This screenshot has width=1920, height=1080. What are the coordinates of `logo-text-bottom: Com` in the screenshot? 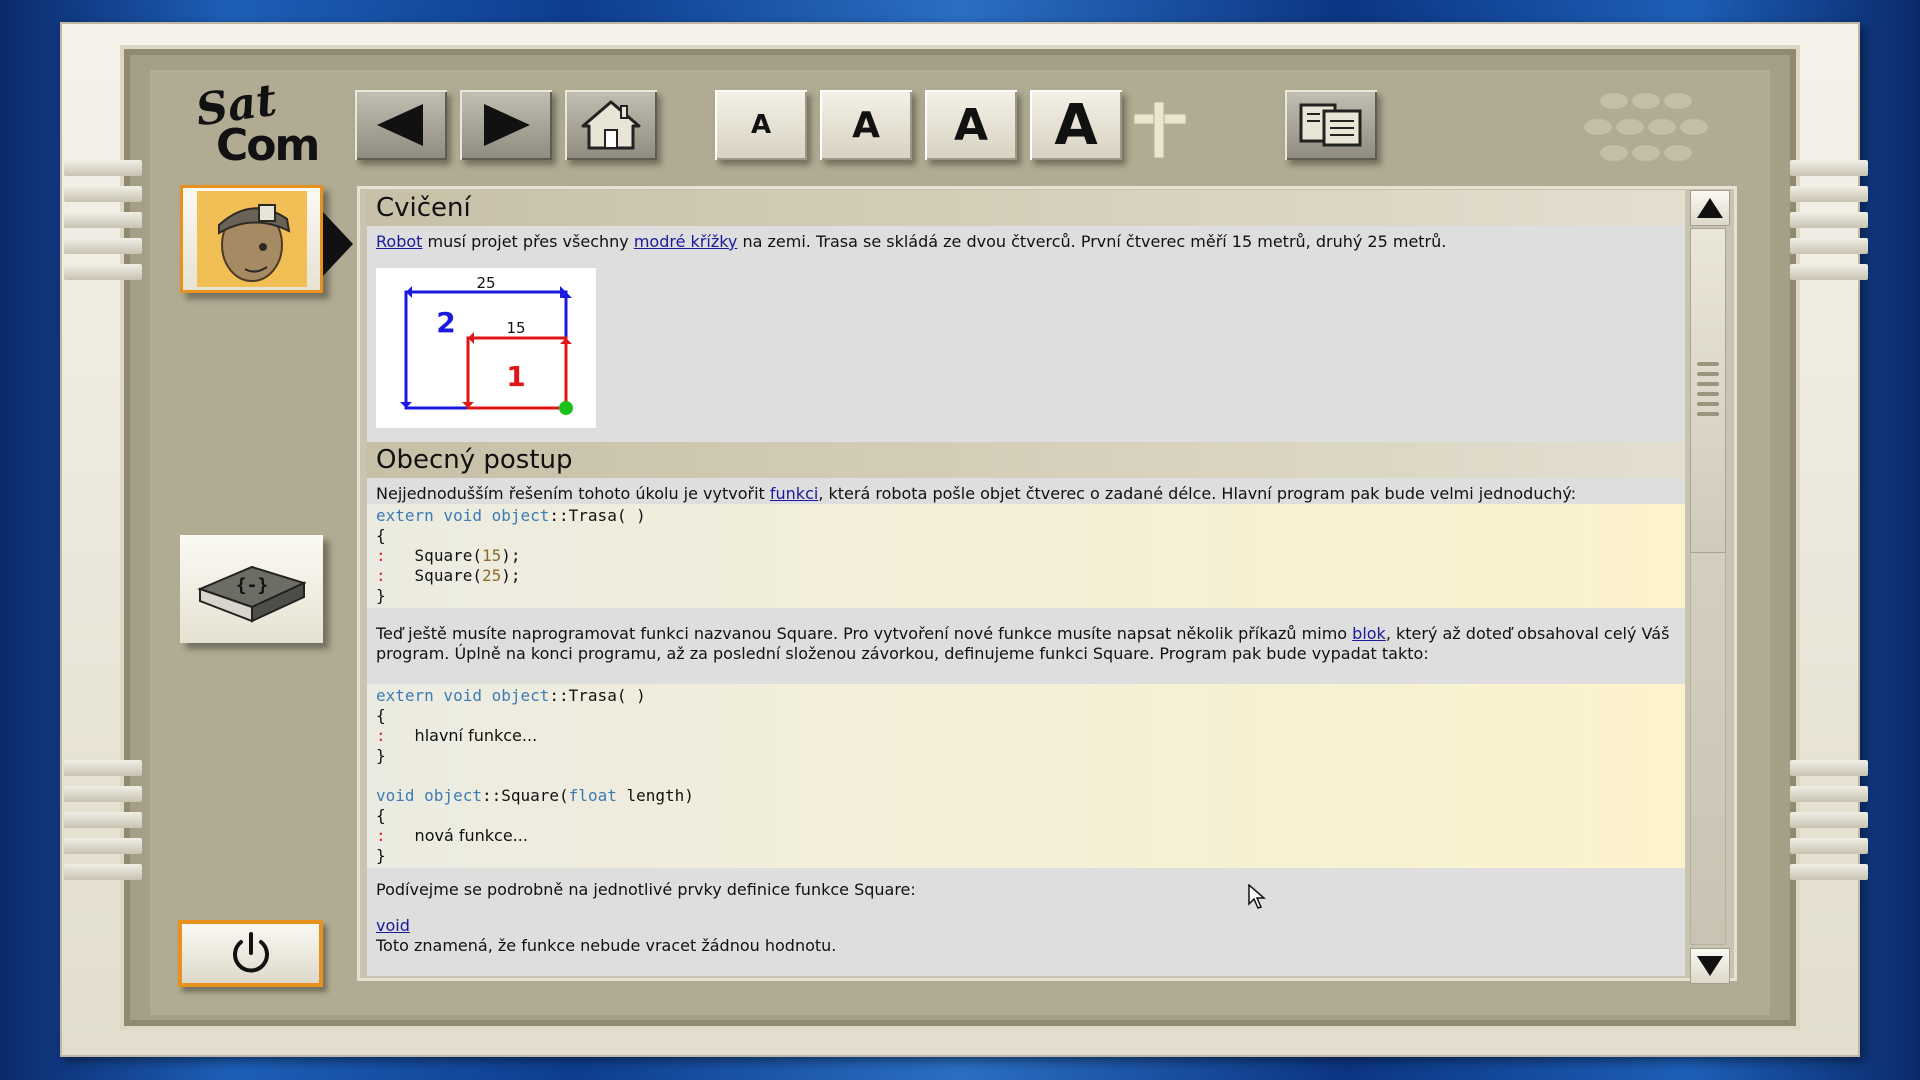 It's located at (268, 145).